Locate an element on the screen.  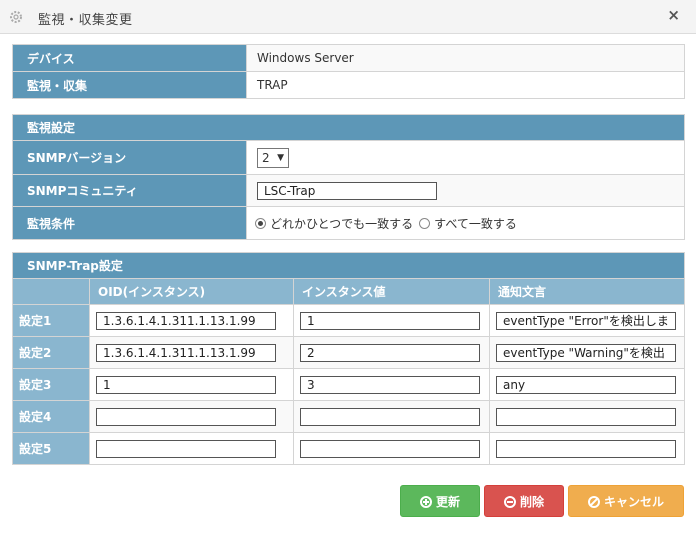
cancel-button: キャンセル is located at coordinates (626, 501).